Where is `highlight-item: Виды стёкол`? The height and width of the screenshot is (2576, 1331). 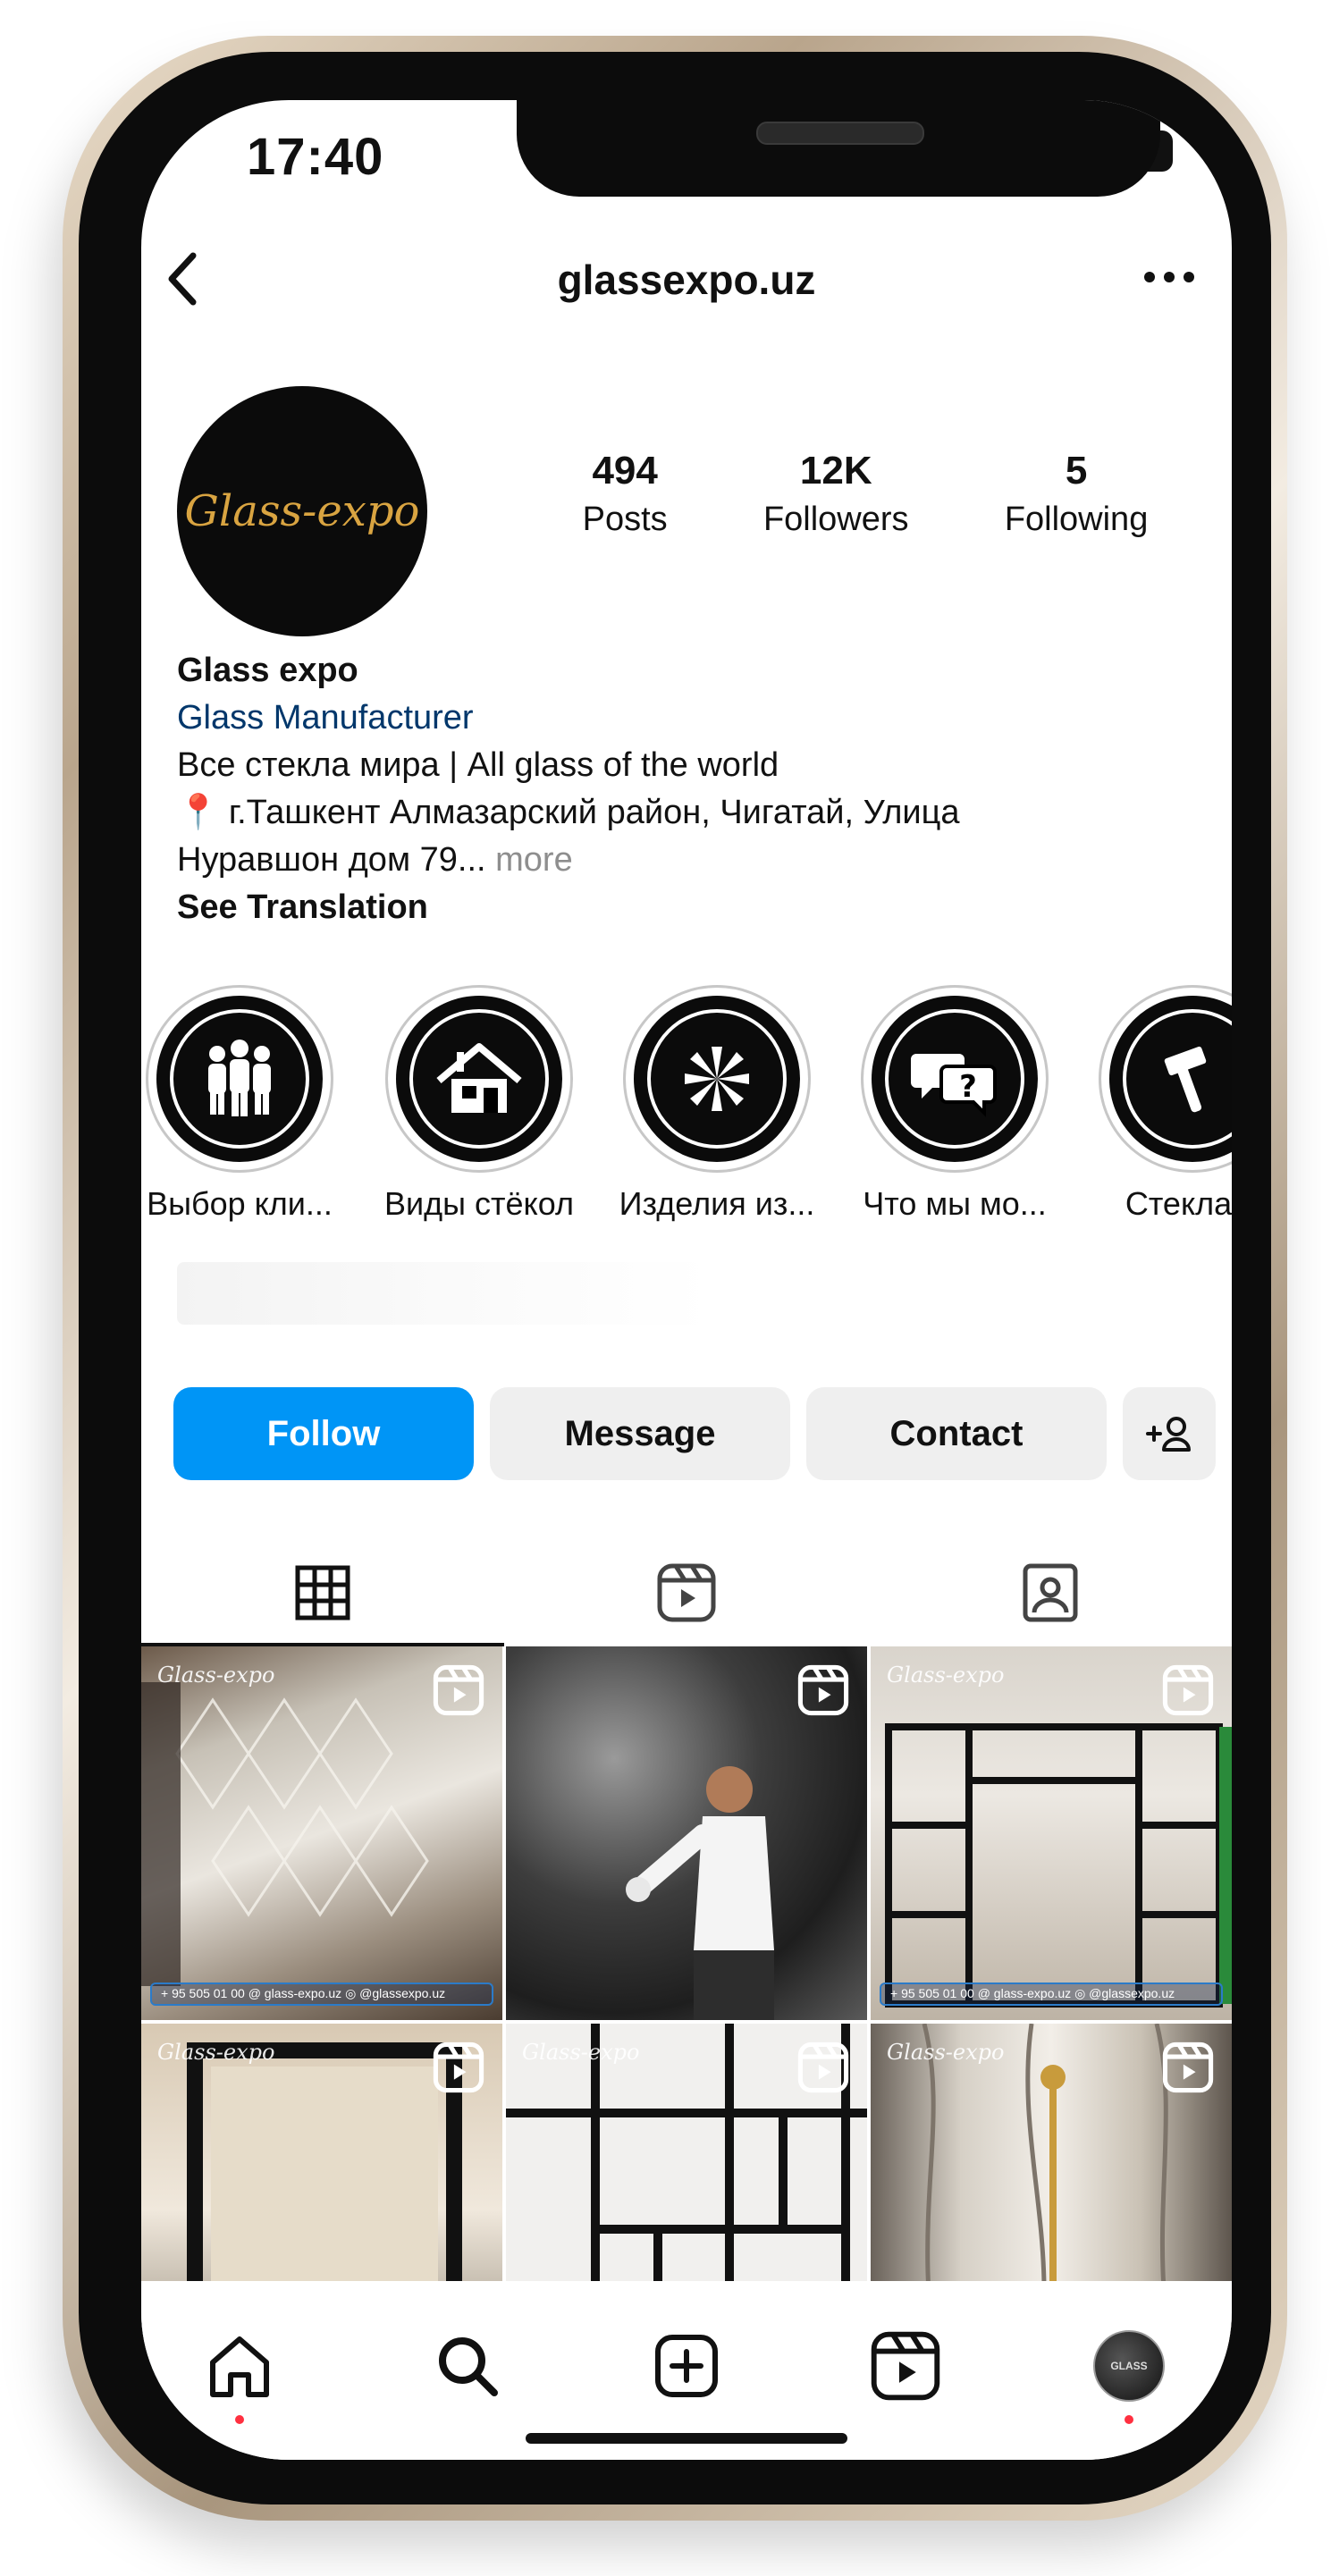
highlight-item: Виды стёкол is located at coordinates (479, 1104).